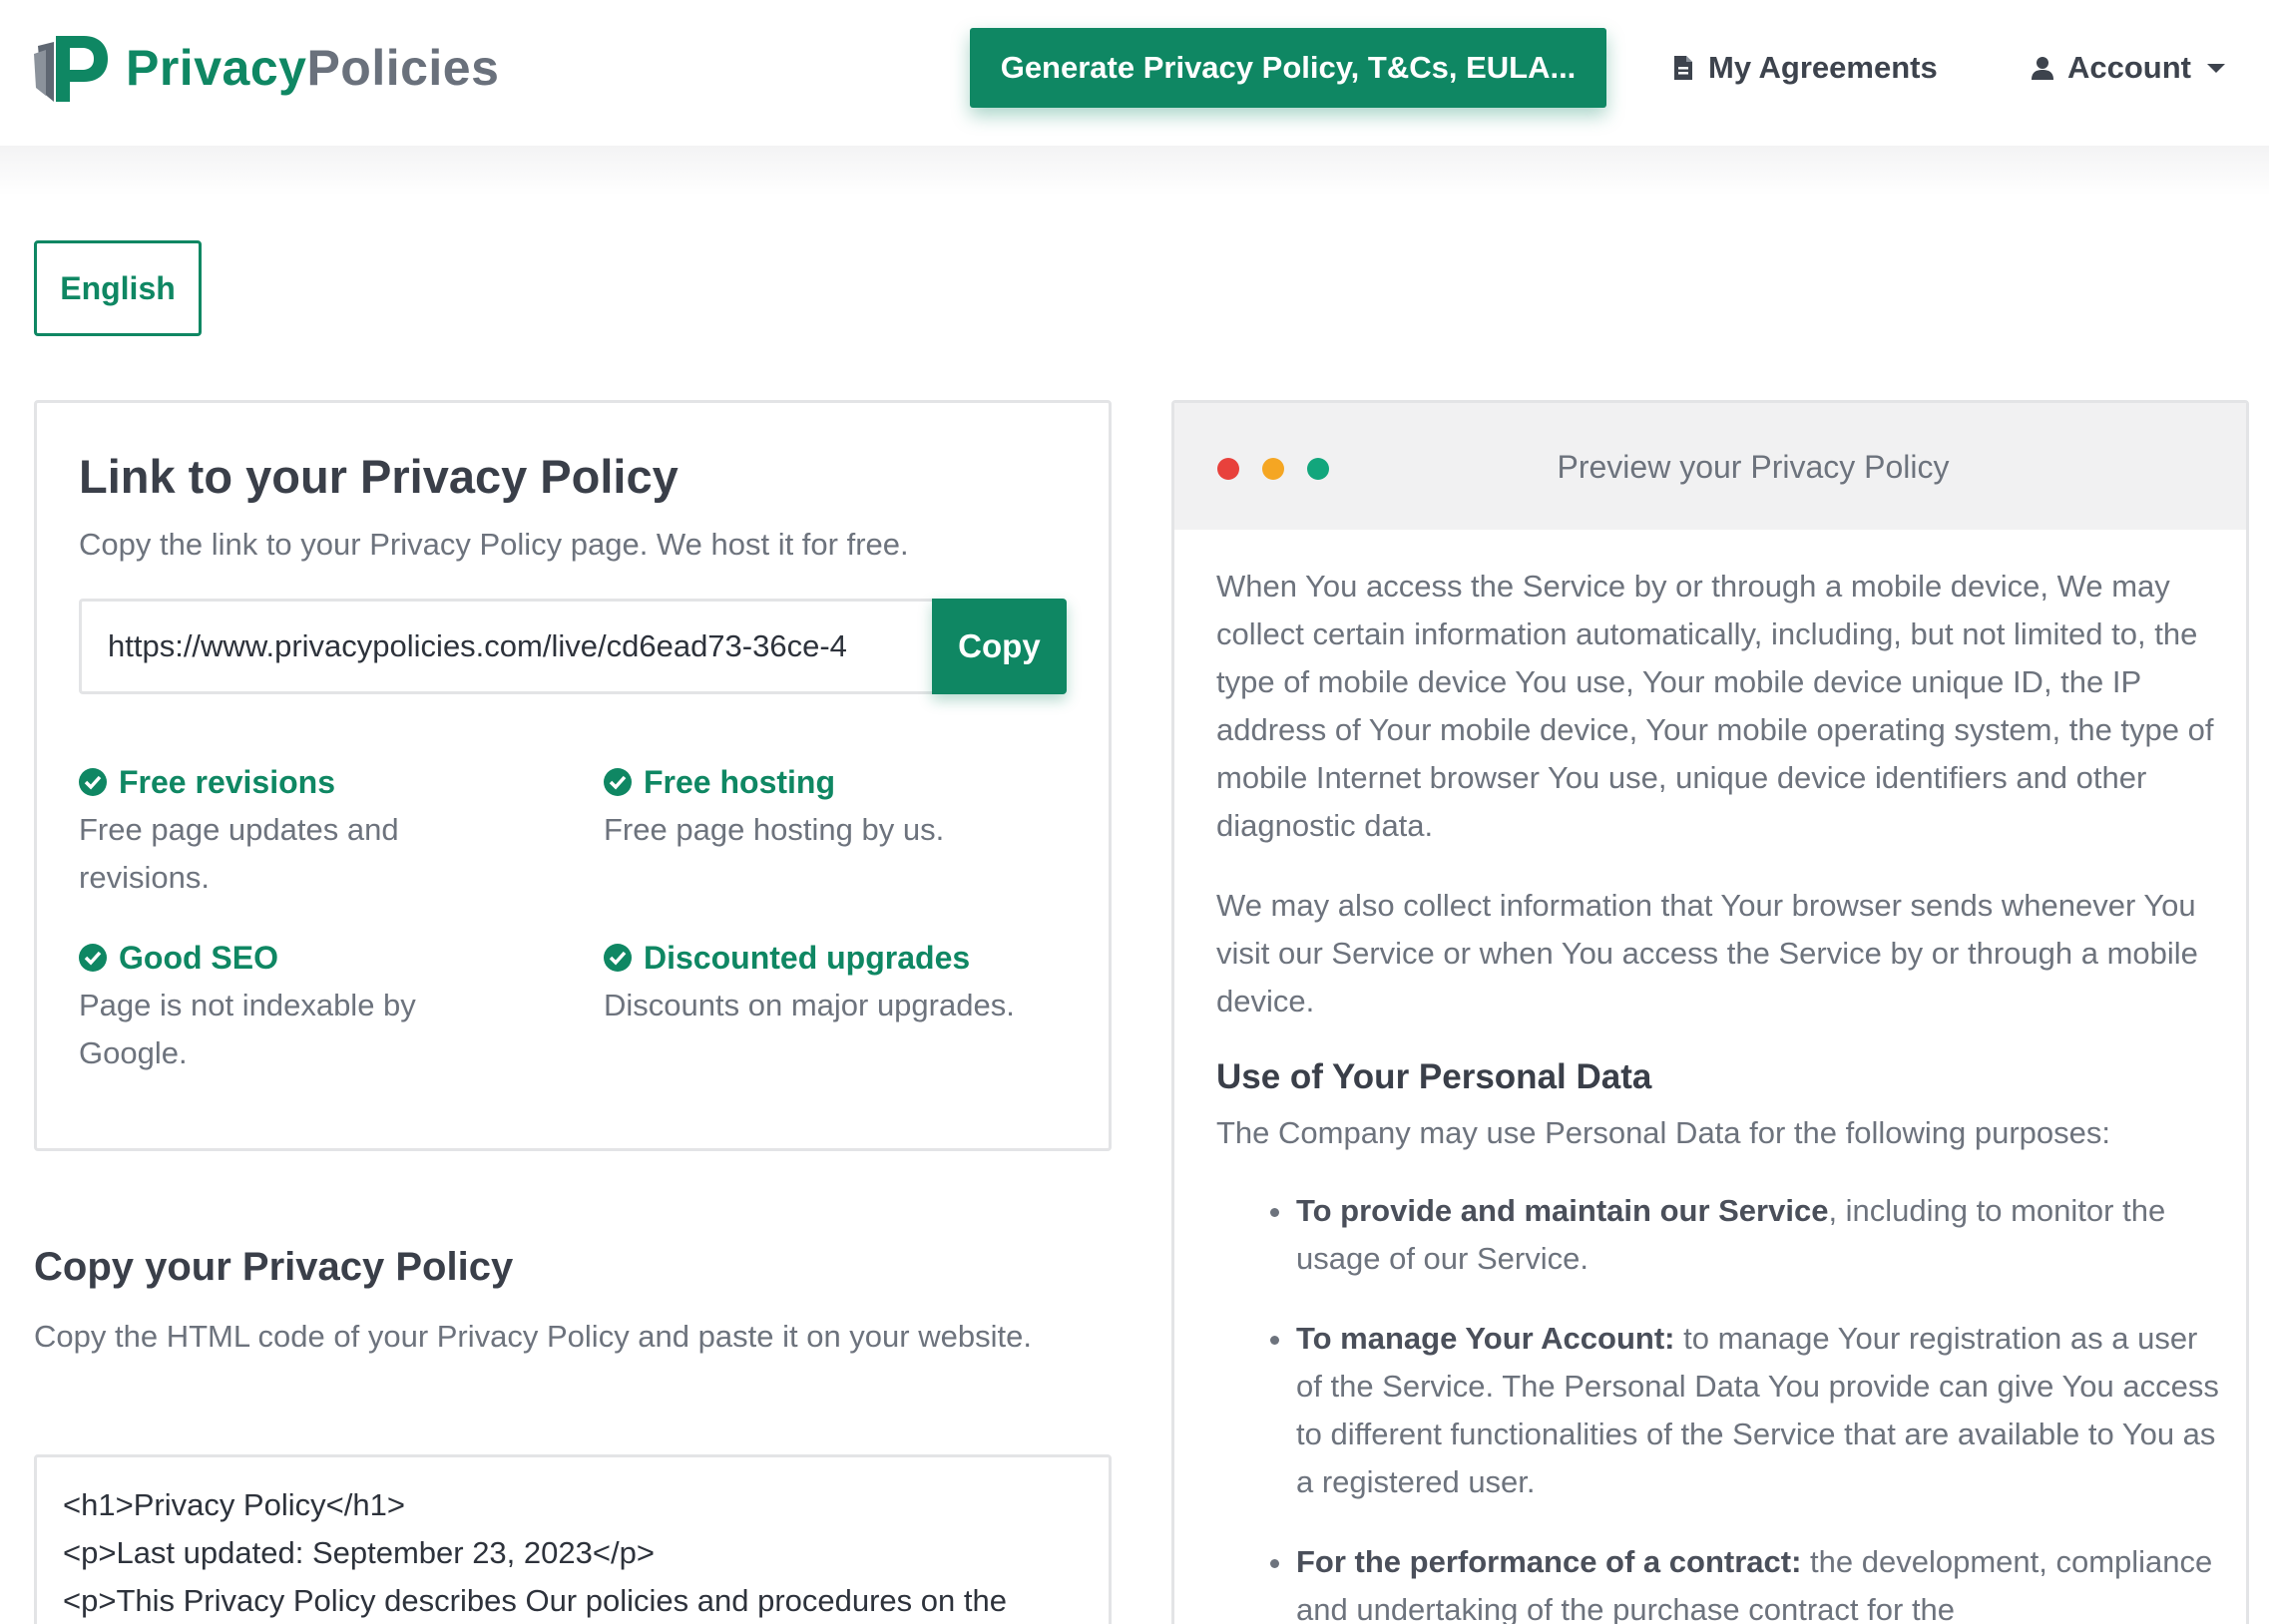  I want to click on account-menu: Account, so click(2128, 68).